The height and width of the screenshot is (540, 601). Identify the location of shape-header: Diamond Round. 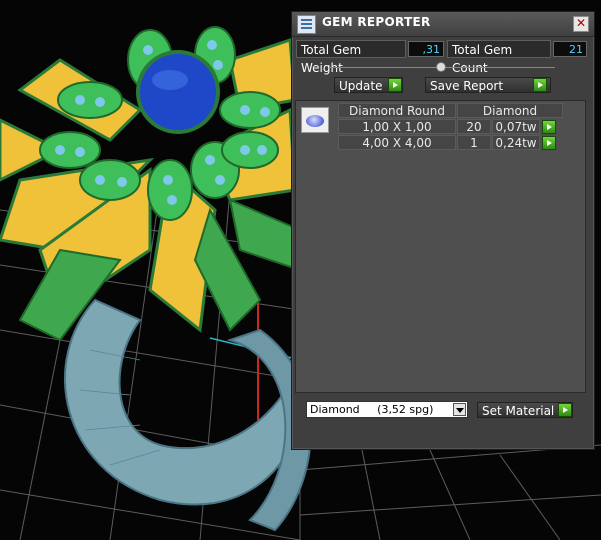
(397, 110).